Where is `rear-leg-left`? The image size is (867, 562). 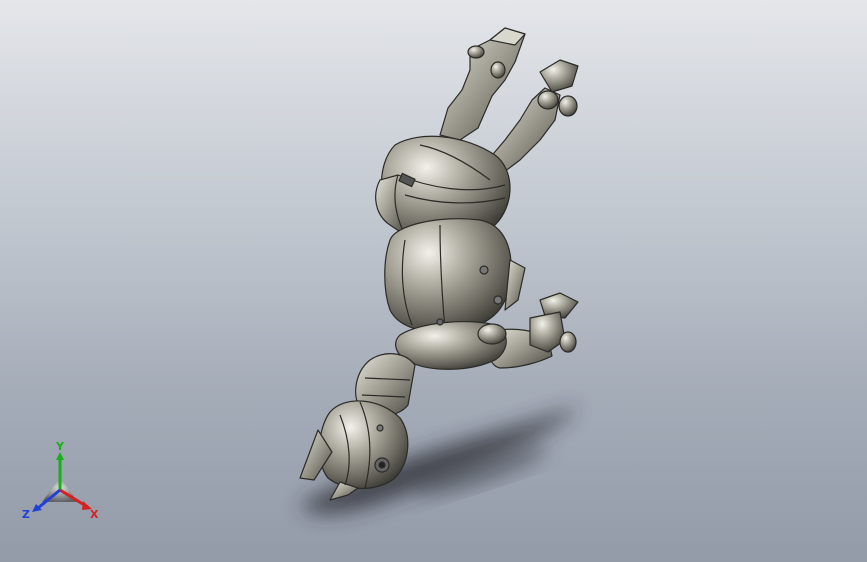 rear-leg-left is located at coordinates (482, 84).